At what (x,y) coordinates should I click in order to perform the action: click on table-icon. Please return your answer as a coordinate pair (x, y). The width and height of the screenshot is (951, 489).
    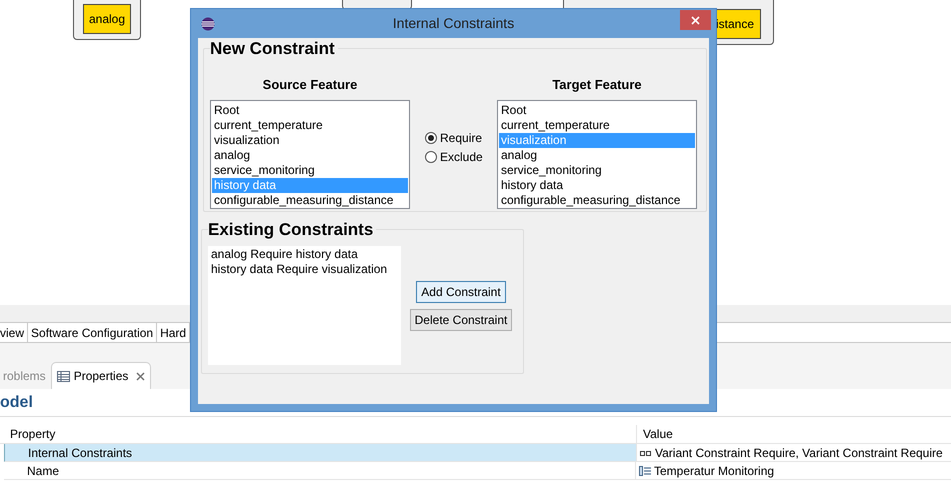
    Looking at the image, I should click on (63, 376).